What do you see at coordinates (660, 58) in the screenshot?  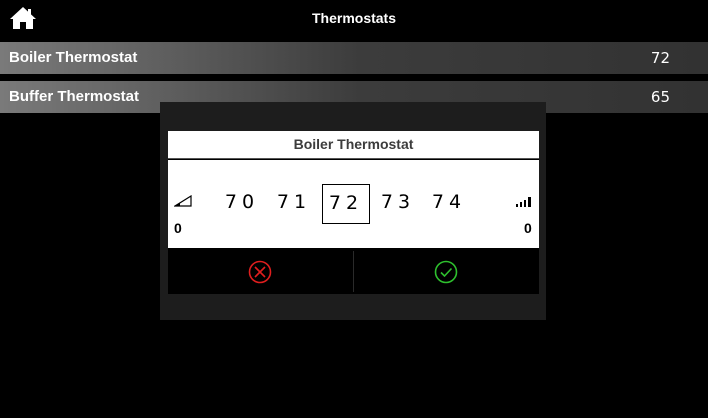 I see `list-item-value: 72` at bounding box center [660, 58].